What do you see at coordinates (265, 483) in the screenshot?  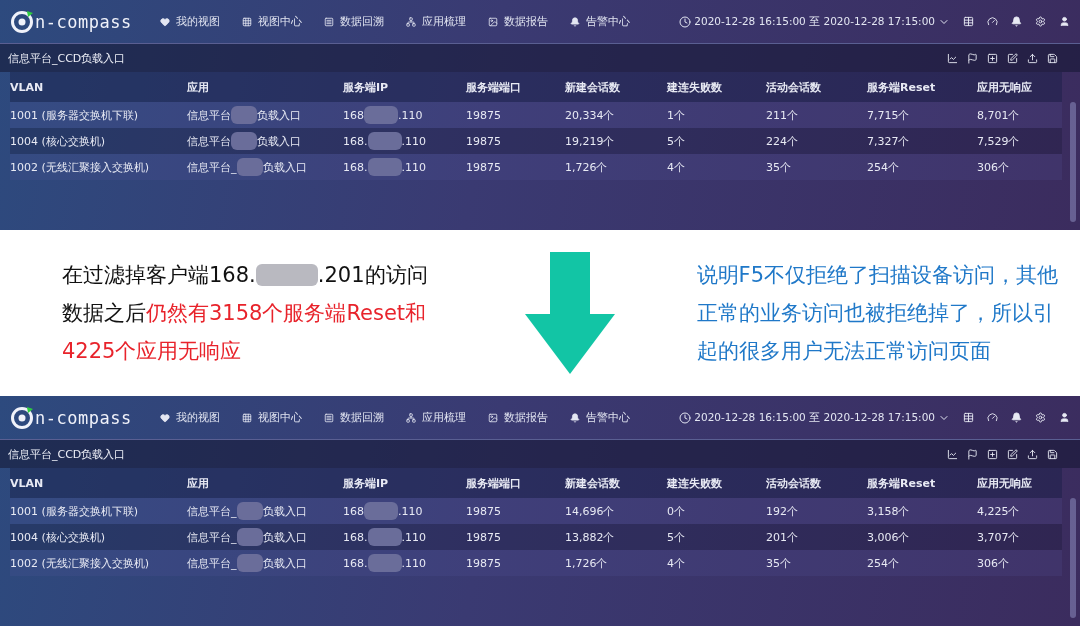 I see `column-header: 应用` at bounding box center [265, 483].